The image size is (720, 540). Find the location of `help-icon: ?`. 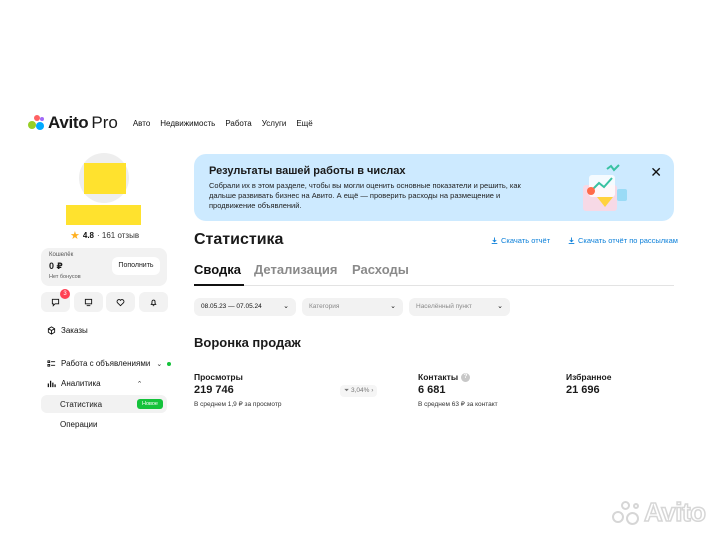

help-icon: ? is located at coordinates (466, 377).